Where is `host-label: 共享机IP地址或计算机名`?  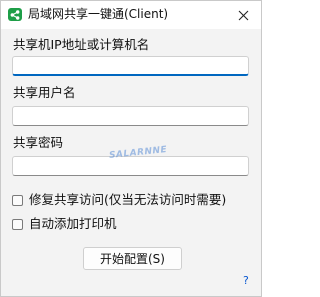 host-label: 共享机IP地址或计算机名 is located at coordinates (81, 44).